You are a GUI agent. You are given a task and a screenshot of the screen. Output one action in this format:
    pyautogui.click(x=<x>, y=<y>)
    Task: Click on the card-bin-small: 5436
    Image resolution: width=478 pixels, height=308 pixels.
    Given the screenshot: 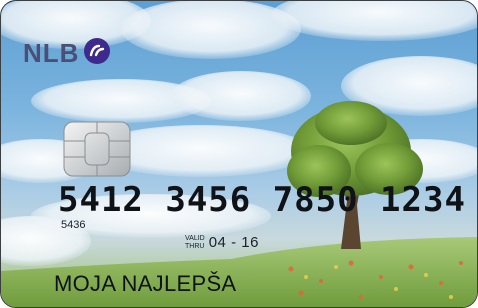 What is the action you would take?
    pyautogui.click(x=73, y=225)
    